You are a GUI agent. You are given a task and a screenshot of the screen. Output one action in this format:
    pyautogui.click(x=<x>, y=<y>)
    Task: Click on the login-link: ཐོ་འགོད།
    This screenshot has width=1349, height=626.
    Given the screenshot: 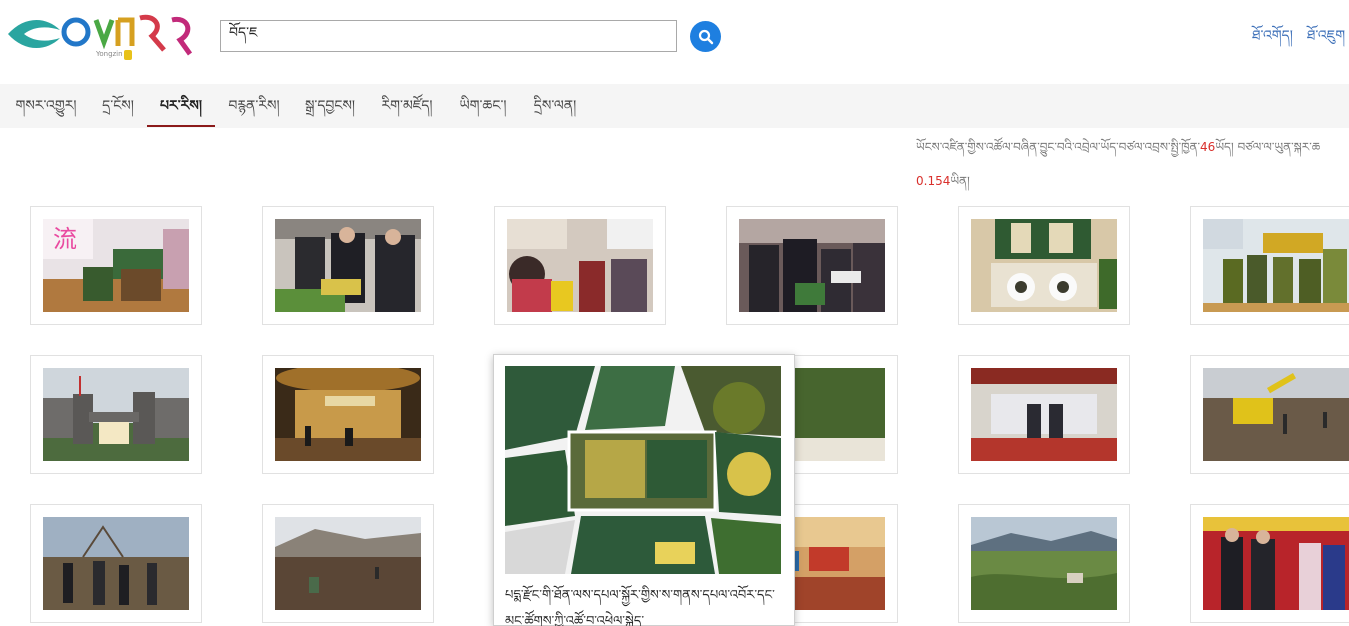 What is the action you would take?
    pyautogui.click(x=1272, y=39)
    